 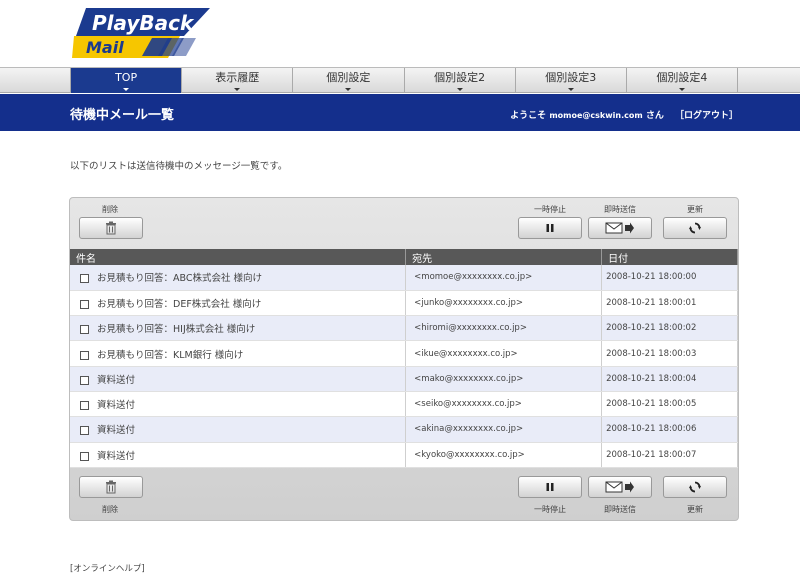 What do you see at coordinates (179, 166) in the screenshot?
I see `intro-text: 以下のリストは送信待機中のメッセージ一覧です。` at bounding box center [179, 166].